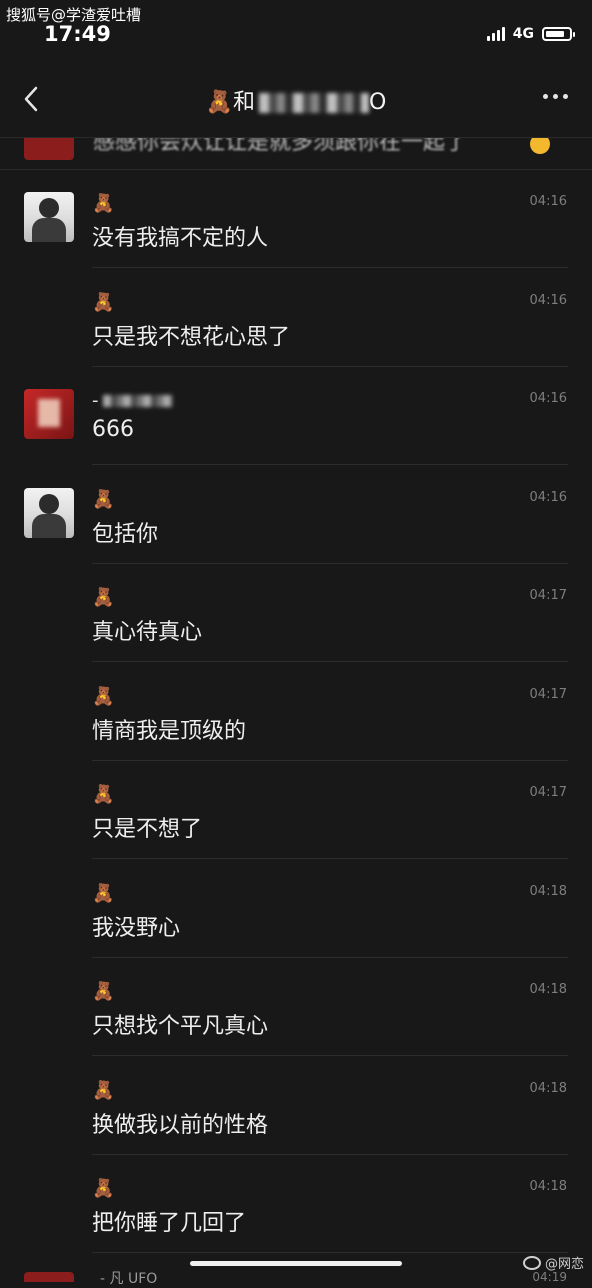  What do you see at coordinates (523, 34) in the screenshot?
I see `network-type: 4G` at bounding box center [523, 34].